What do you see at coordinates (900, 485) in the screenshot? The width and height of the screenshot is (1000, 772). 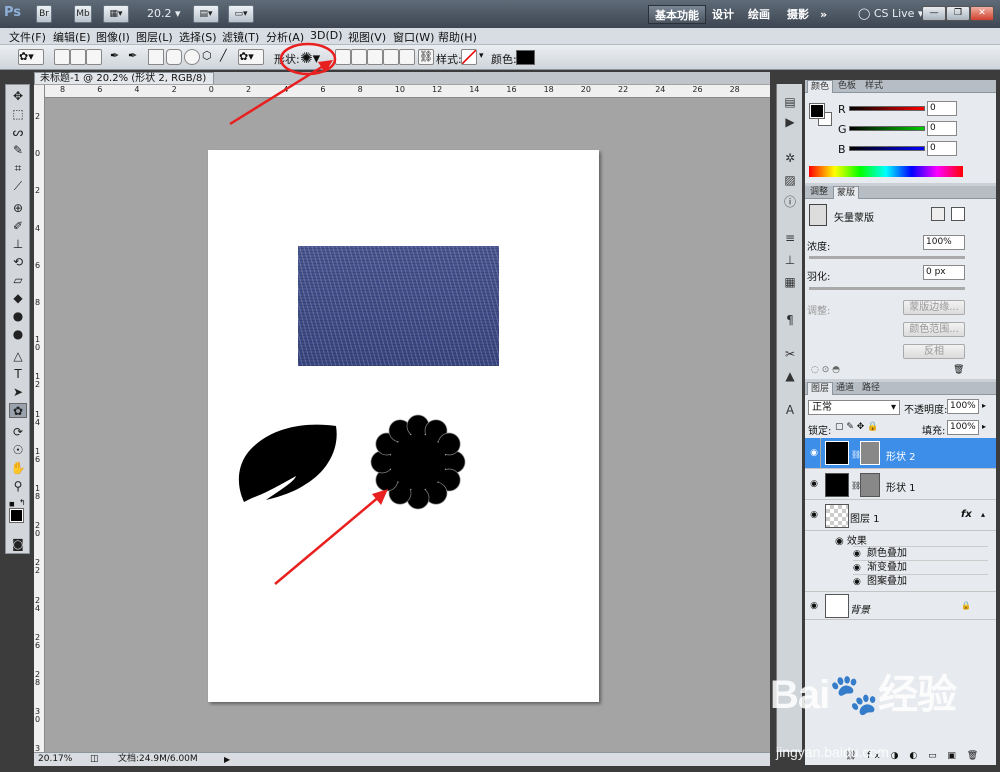 I see `layer-row-shape1: ◉ ⛓ 形状 1` at bounding box center [900, 485].